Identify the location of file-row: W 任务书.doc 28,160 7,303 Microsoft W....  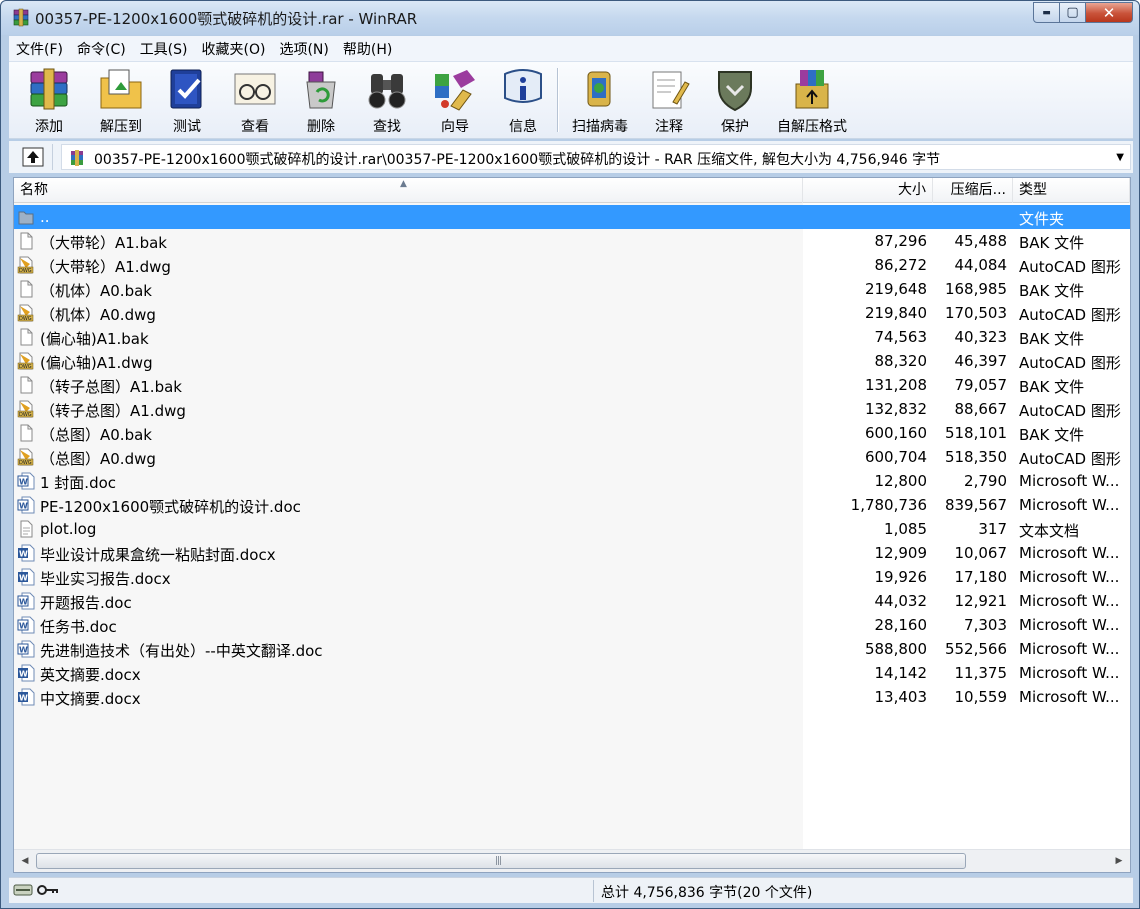
(572, 625).